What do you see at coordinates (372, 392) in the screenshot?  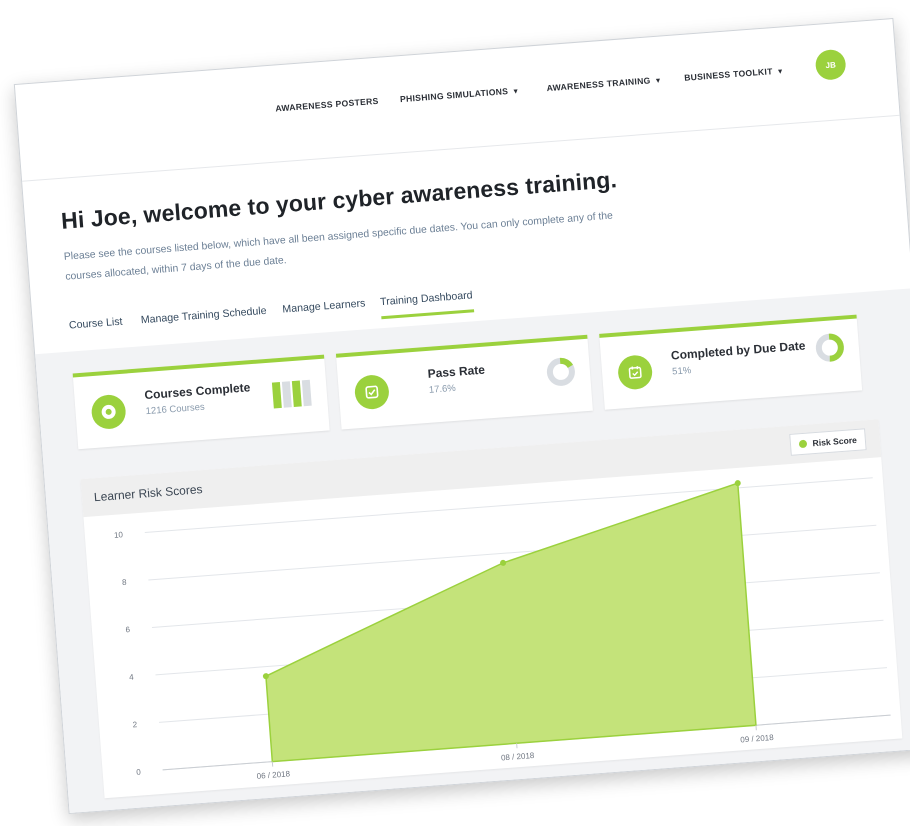 I see `checkbox-icon` at bounding box center [372, 392].